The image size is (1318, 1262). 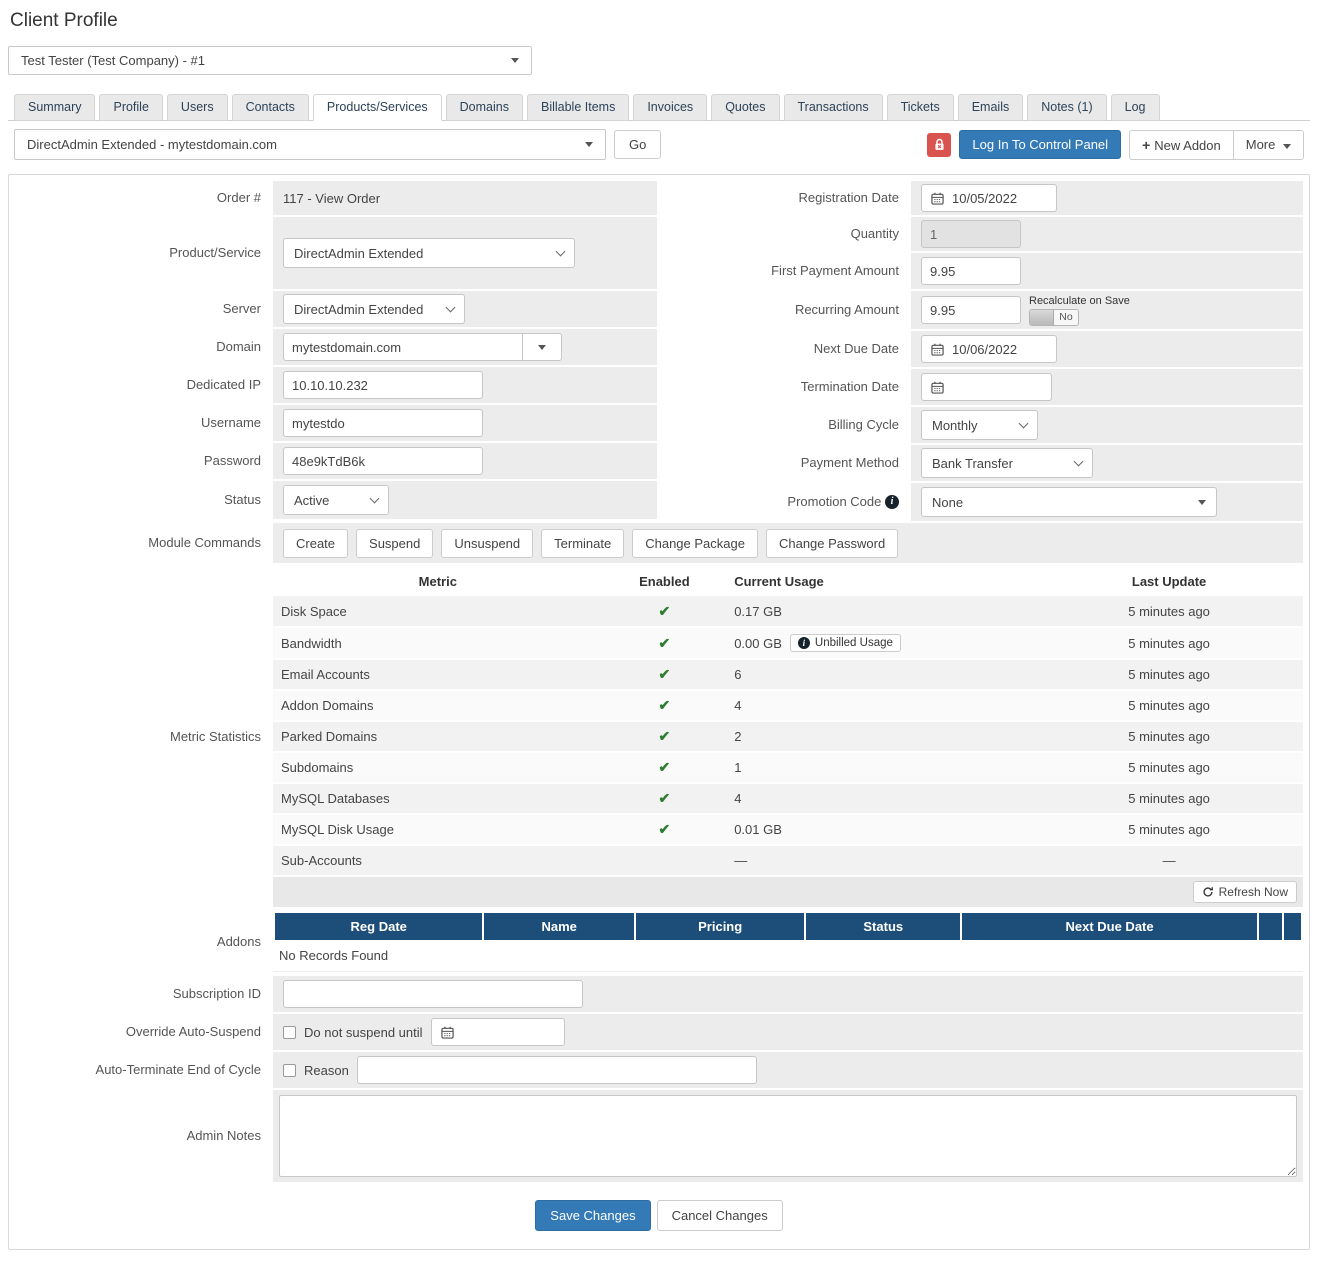 I want to click on form-actions: Save Changes Cancel Changes, so click(x=659, y=1213).